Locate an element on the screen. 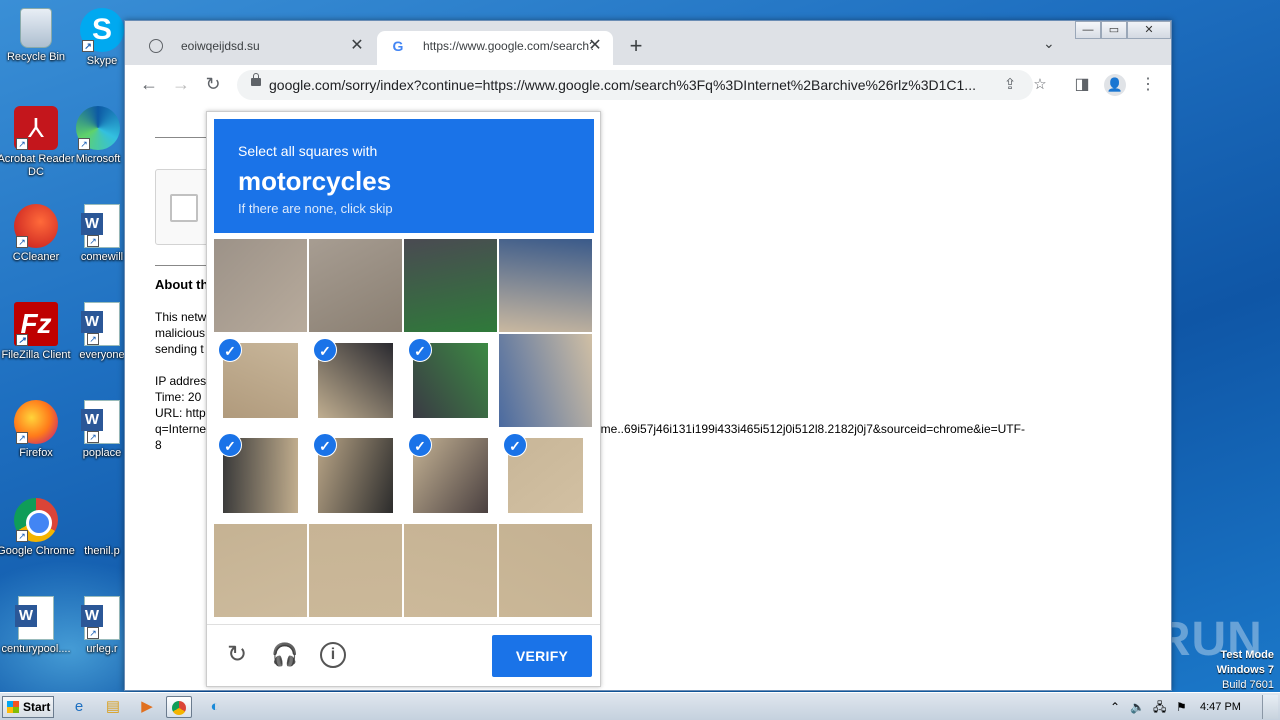 The image size is (1280, 720). forward-arrow-icon: → is located at coordinates (181, 84).